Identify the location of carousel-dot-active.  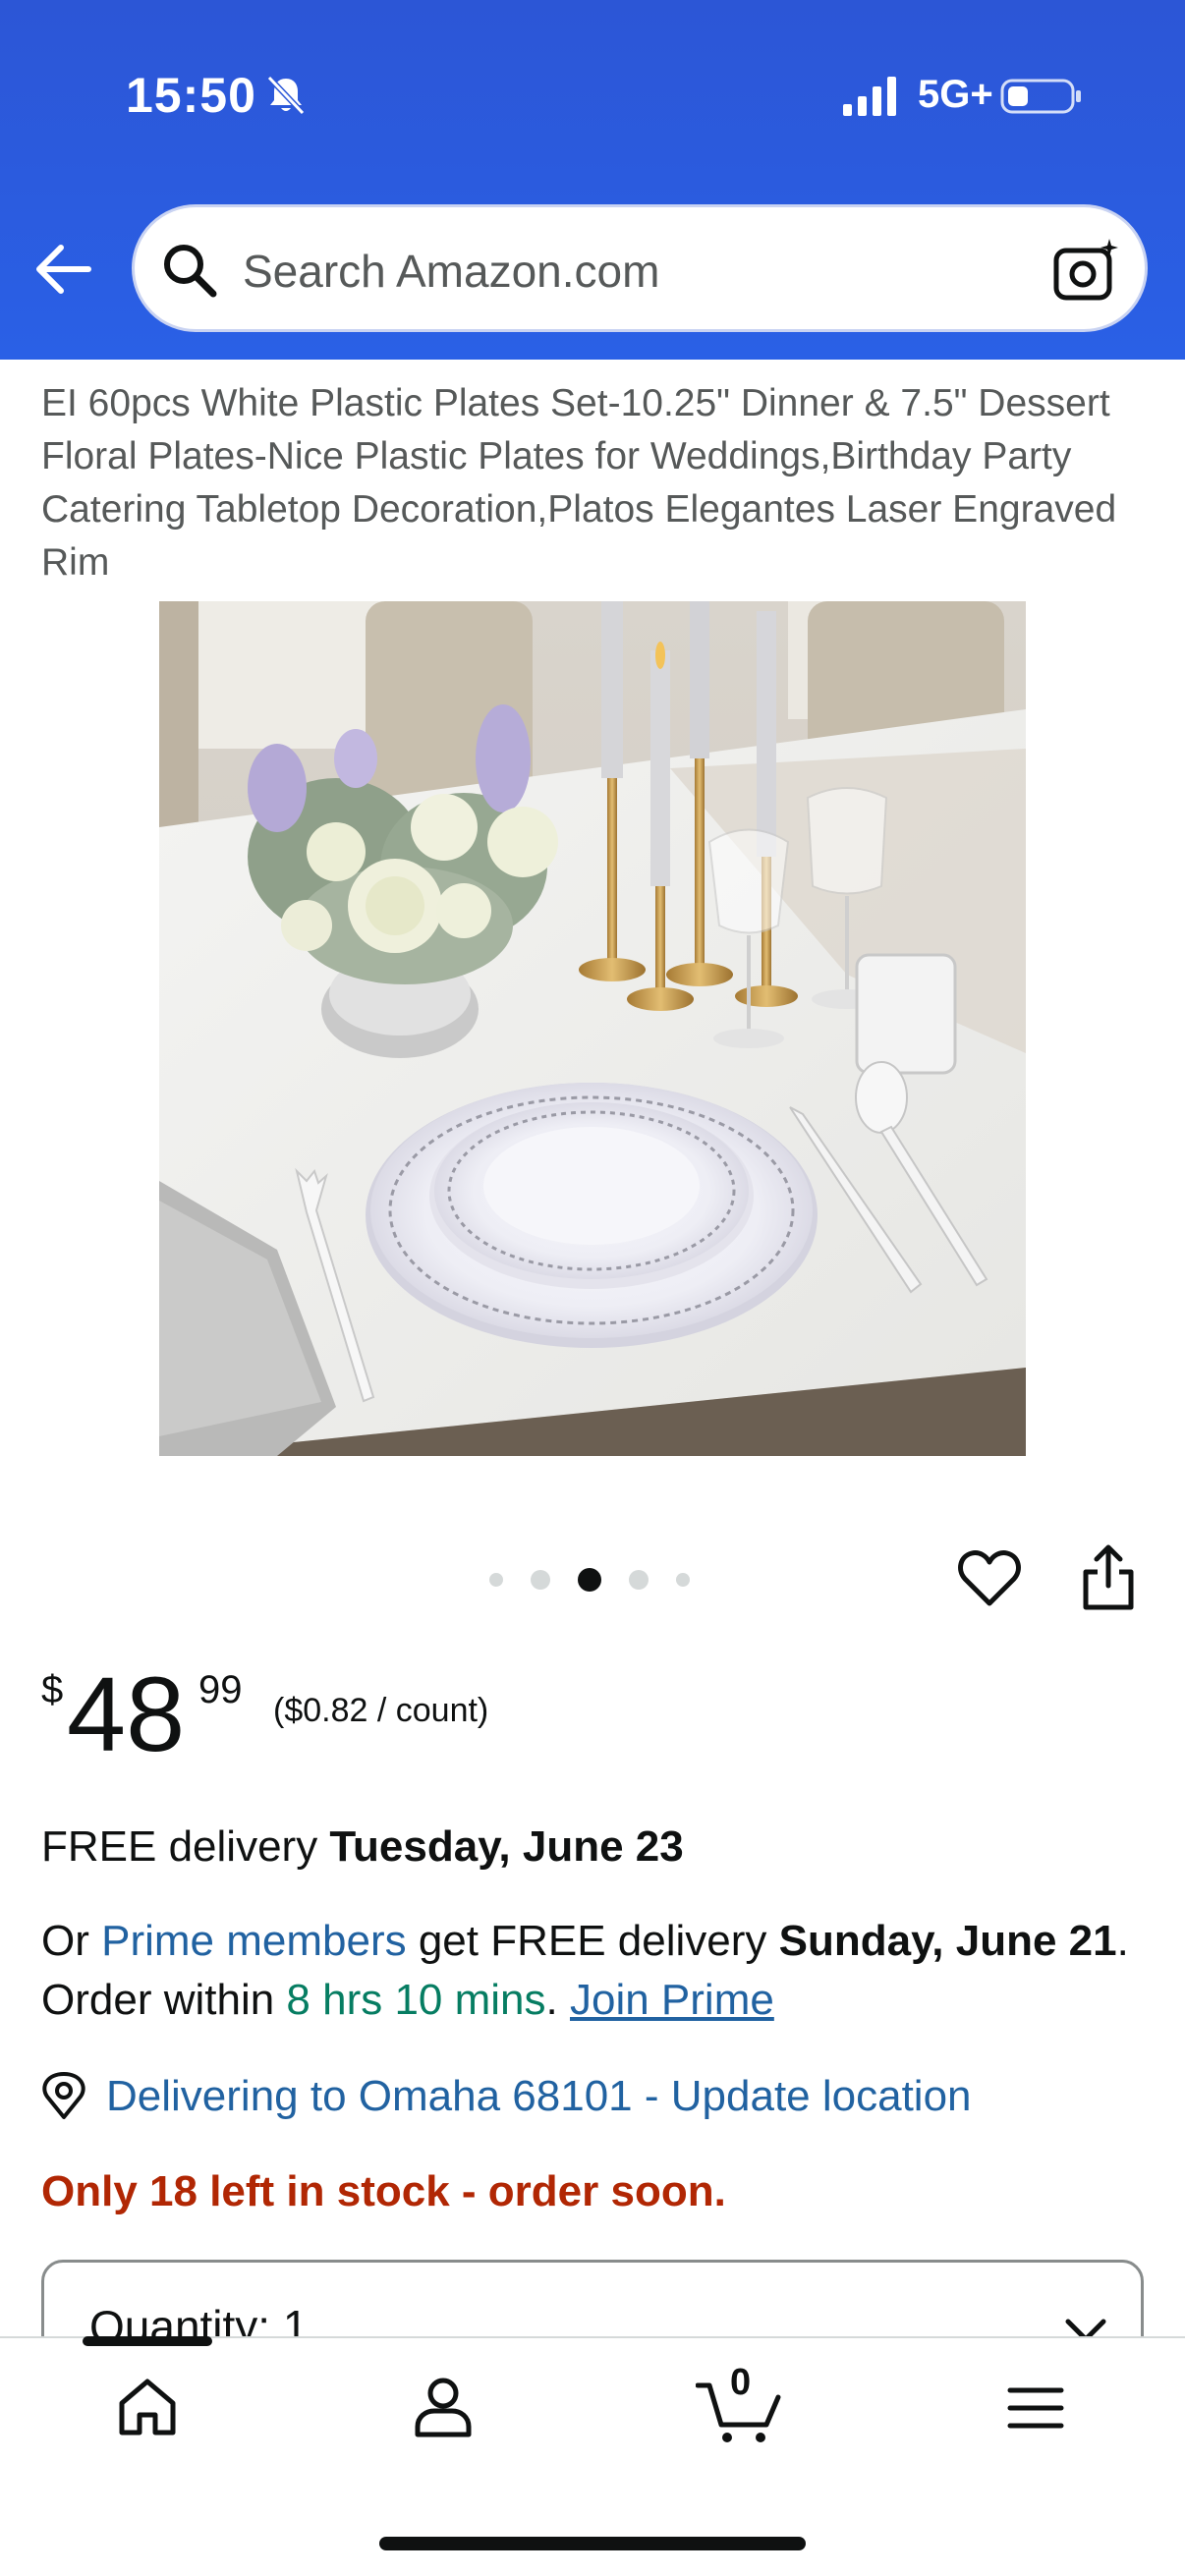
(590, 1580).